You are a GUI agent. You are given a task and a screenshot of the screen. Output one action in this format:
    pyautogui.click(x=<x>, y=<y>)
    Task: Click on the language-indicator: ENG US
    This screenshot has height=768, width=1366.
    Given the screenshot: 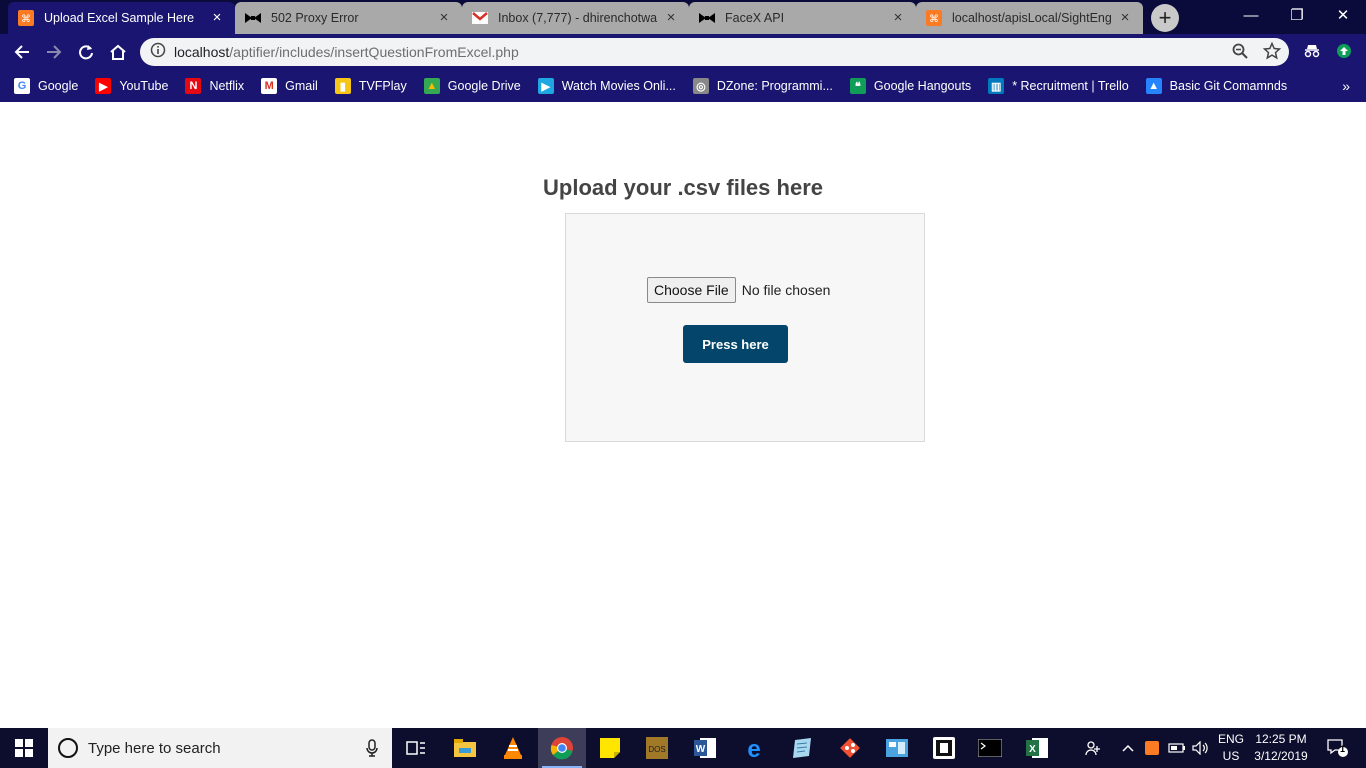 What is the action you would take?
    pyautogui.click(x=1231, y=748)
    